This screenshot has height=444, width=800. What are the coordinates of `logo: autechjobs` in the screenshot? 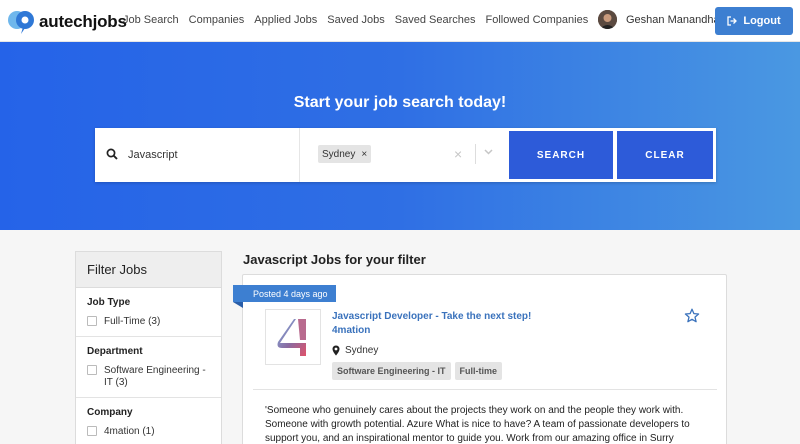 It's located at (66, 22).